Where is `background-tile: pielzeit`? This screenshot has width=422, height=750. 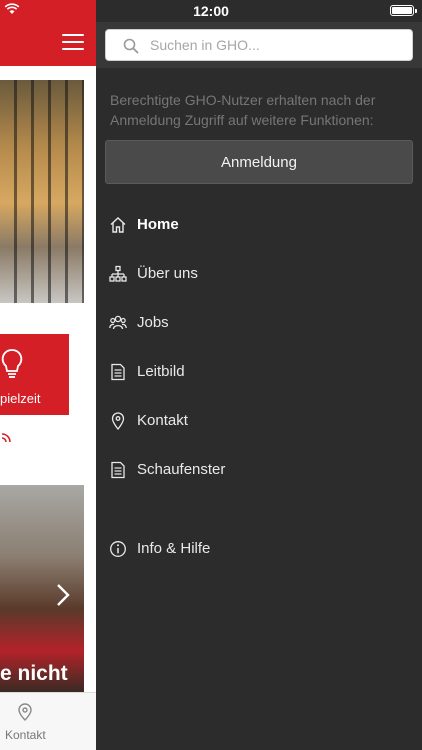
background-tile: pielzeit is located at coordinates (34, 374).